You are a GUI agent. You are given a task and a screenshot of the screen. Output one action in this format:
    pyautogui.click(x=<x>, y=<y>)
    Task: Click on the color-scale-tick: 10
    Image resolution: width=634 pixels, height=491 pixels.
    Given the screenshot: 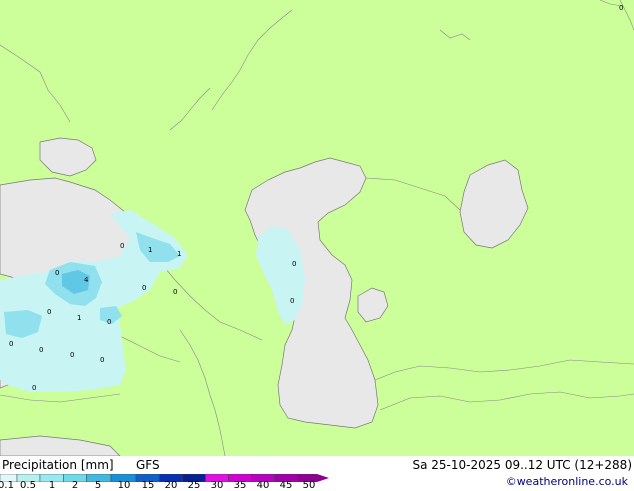 What is the action you would take?
    pyautogui.click(x=124, y=485)
    